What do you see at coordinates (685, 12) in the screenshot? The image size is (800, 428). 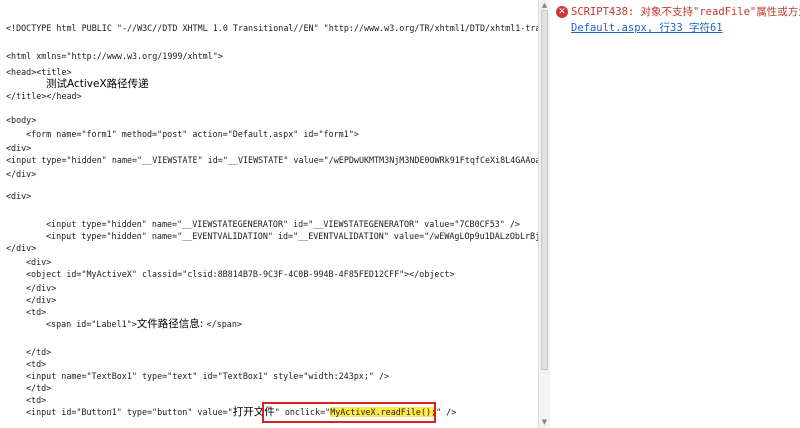 I see `error-message: SCRIPT438: 对象不支持"readFile"属性或方法` at bounding box center [685, 12].